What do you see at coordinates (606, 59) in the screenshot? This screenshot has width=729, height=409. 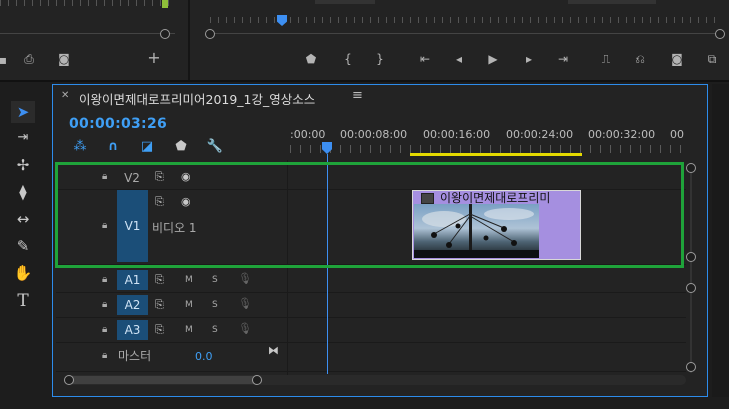 I see `lift-icon: ⎍` at bounding box center [606, 59].